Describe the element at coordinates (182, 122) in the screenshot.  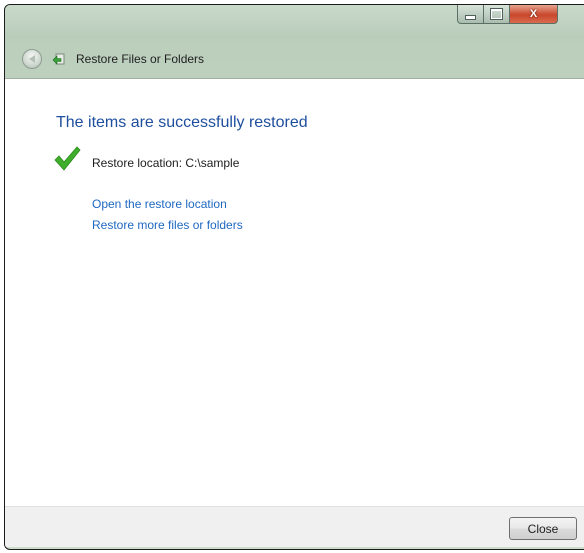
I see `page-heading: The items are successfully restored` at that location.